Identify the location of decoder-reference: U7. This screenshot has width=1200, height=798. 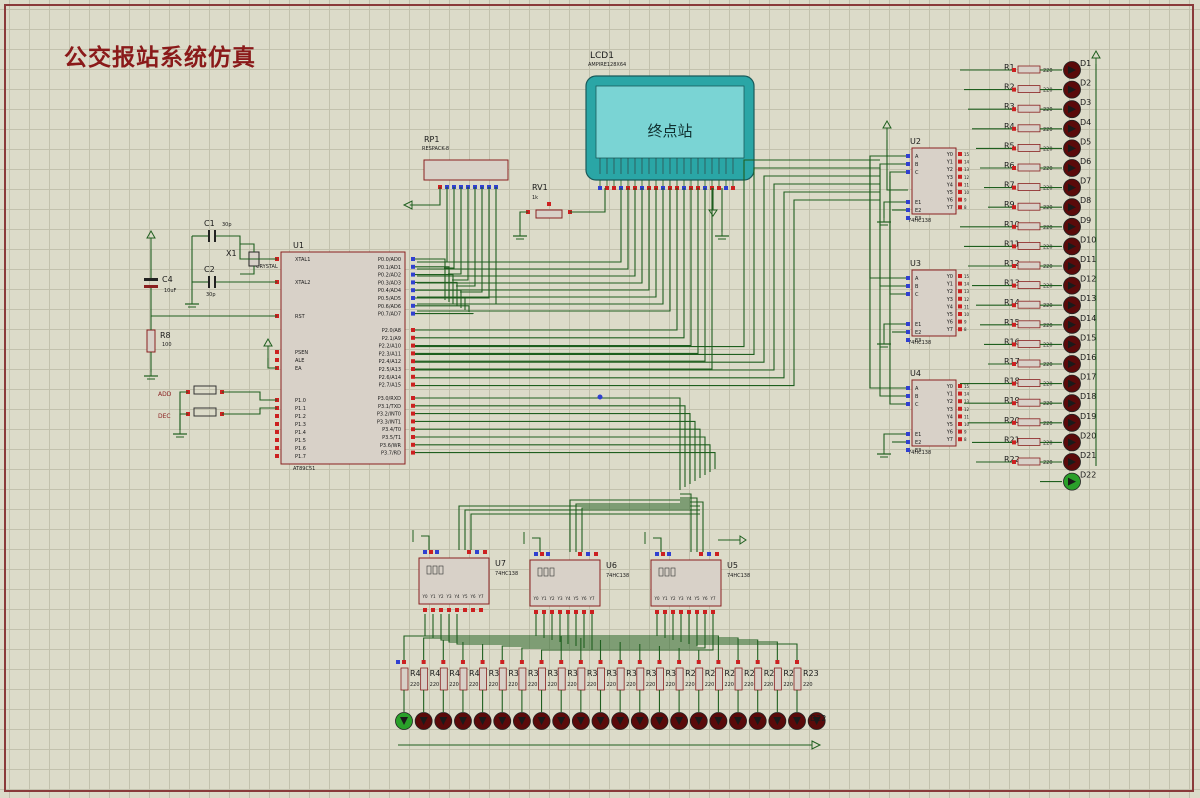
(500, 563).